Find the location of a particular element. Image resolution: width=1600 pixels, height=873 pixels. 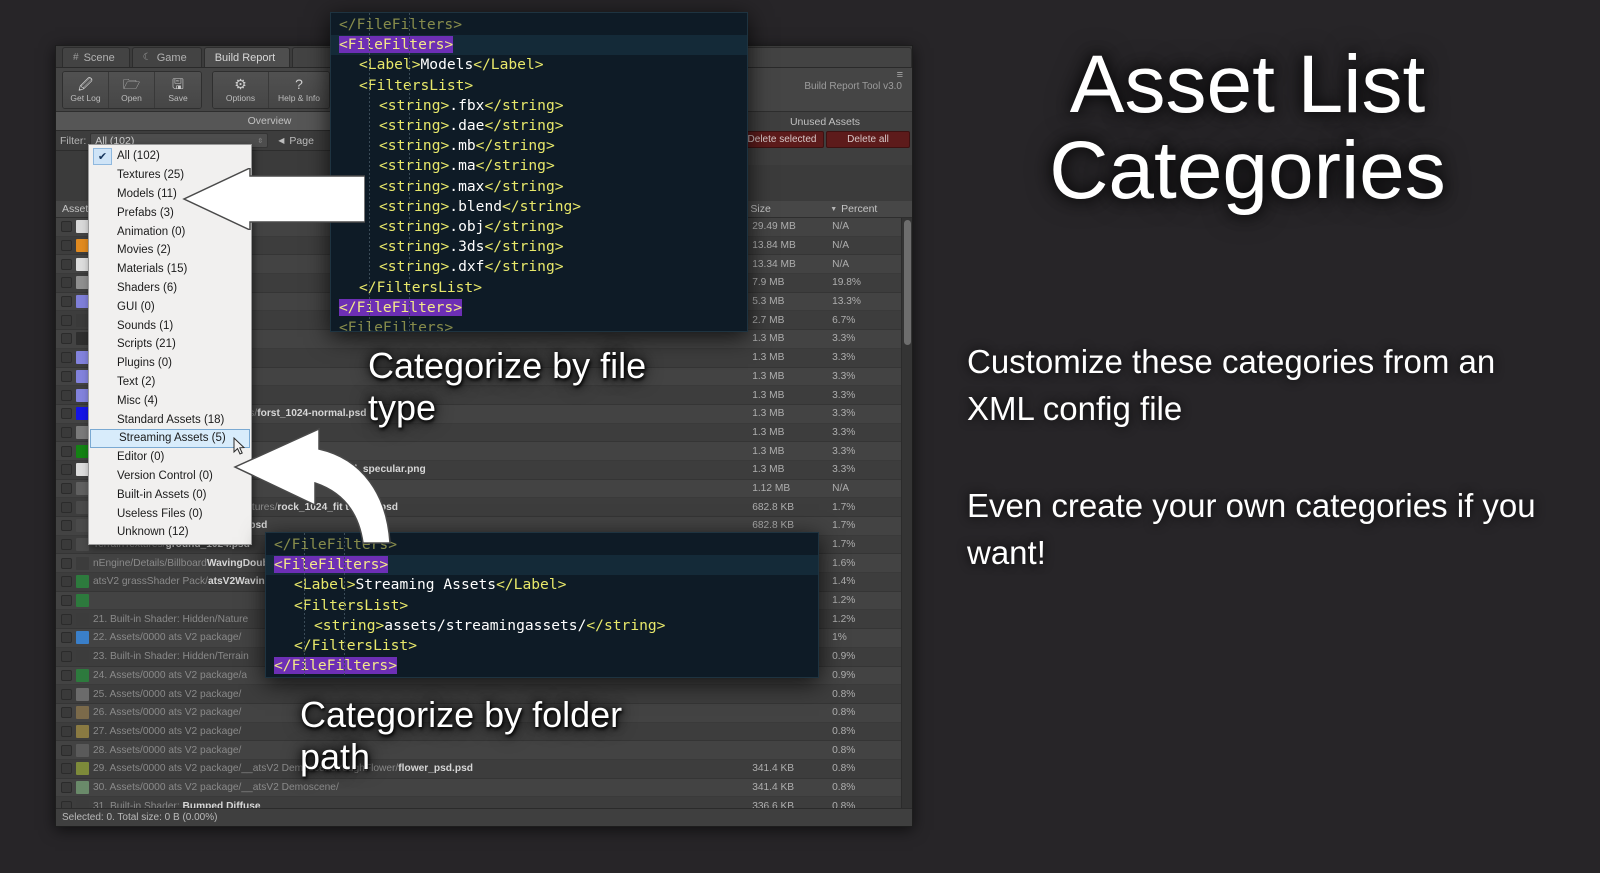

checkmark-icon: ✔ is located at coordinates (102, 156).